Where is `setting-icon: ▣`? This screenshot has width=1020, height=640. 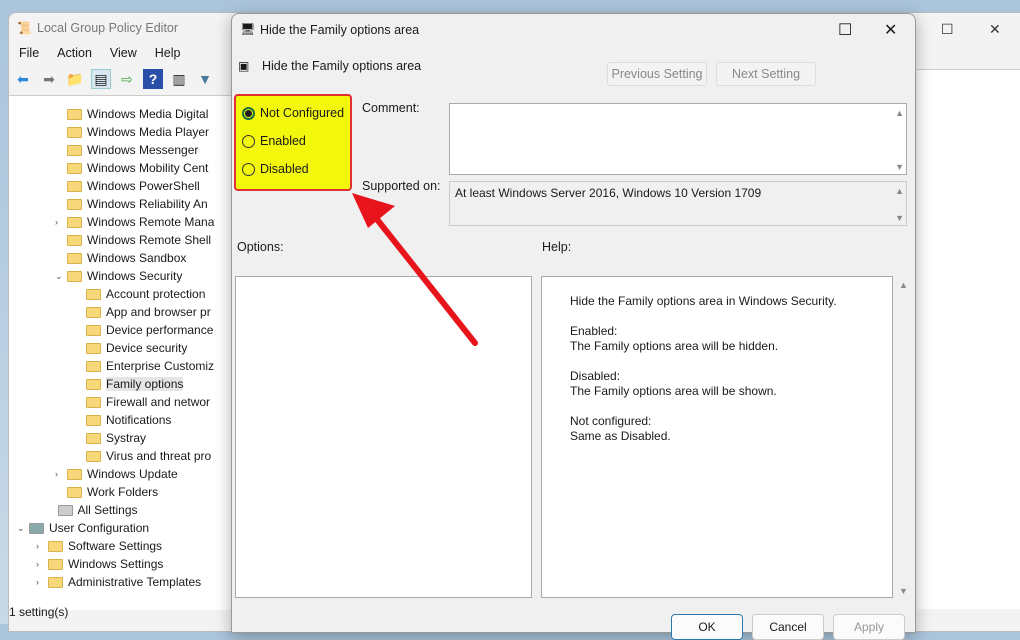 setting-icon: ▣ is located at coordinates (244, 66).